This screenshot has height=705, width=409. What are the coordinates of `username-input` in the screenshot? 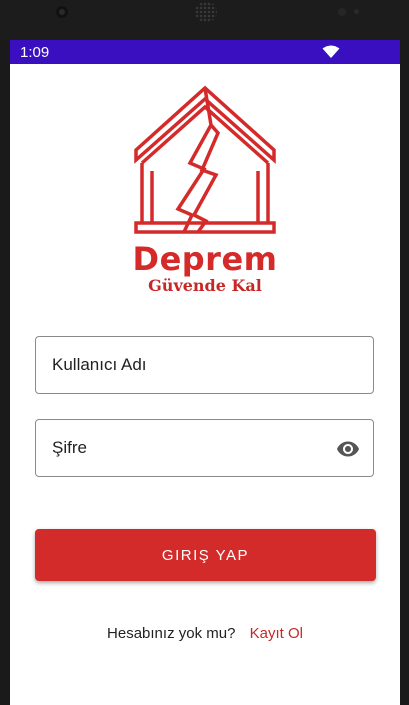 It's located at (182, 365).